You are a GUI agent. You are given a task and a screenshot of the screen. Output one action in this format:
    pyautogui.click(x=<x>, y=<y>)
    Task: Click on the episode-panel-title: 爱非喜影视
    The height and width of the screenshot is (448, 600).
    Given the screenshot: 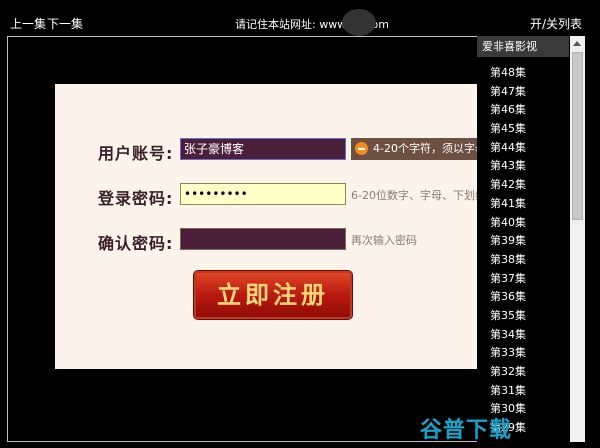 What is the action you would take?
    pyautogui.click(x=523, y=46)
    